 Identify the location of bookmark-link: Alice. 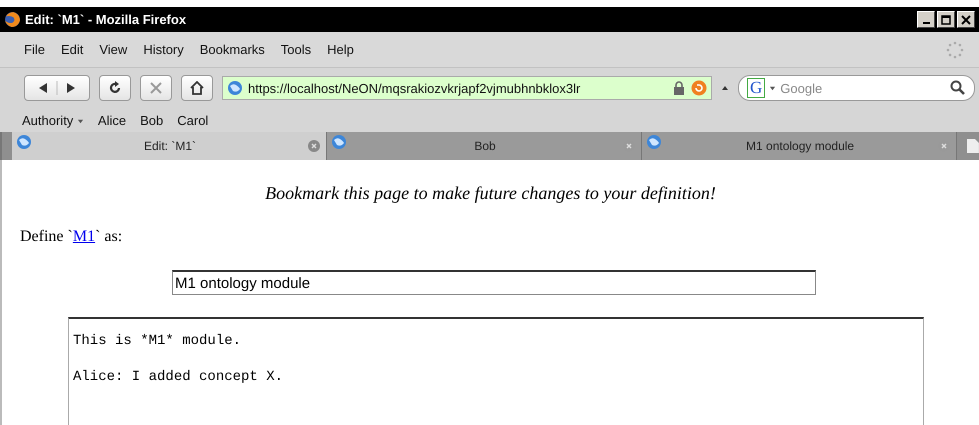
(112, 120).